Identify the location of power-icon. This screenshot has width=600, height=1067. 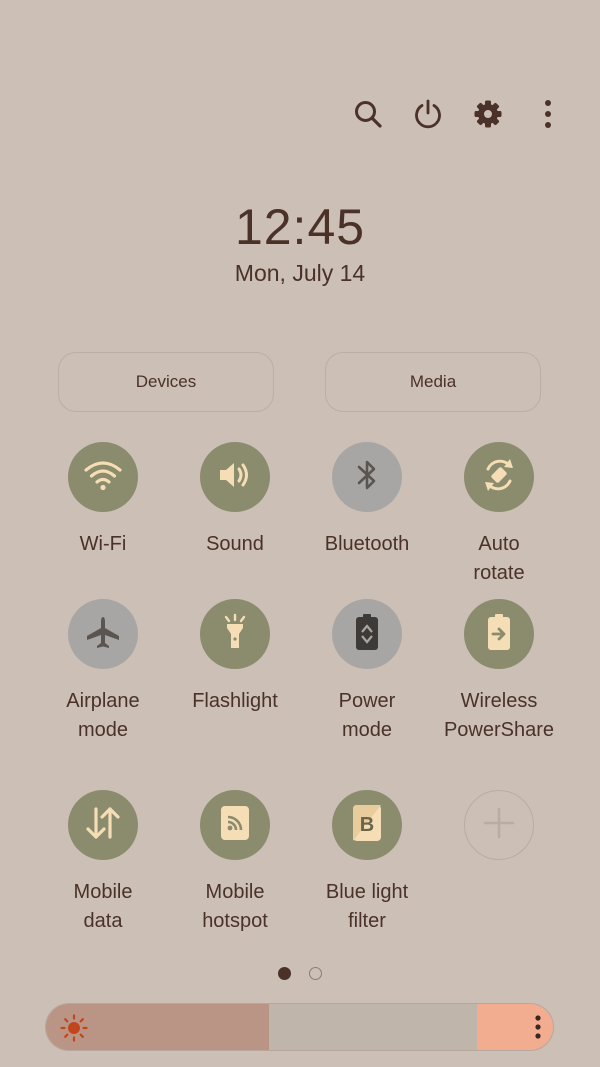
(428, 114).